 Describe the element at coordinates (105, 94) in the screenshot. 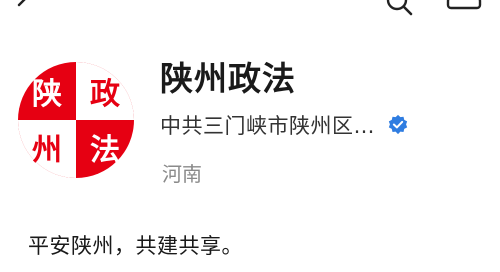

I see `logo-char-top-right: 政` at that location.